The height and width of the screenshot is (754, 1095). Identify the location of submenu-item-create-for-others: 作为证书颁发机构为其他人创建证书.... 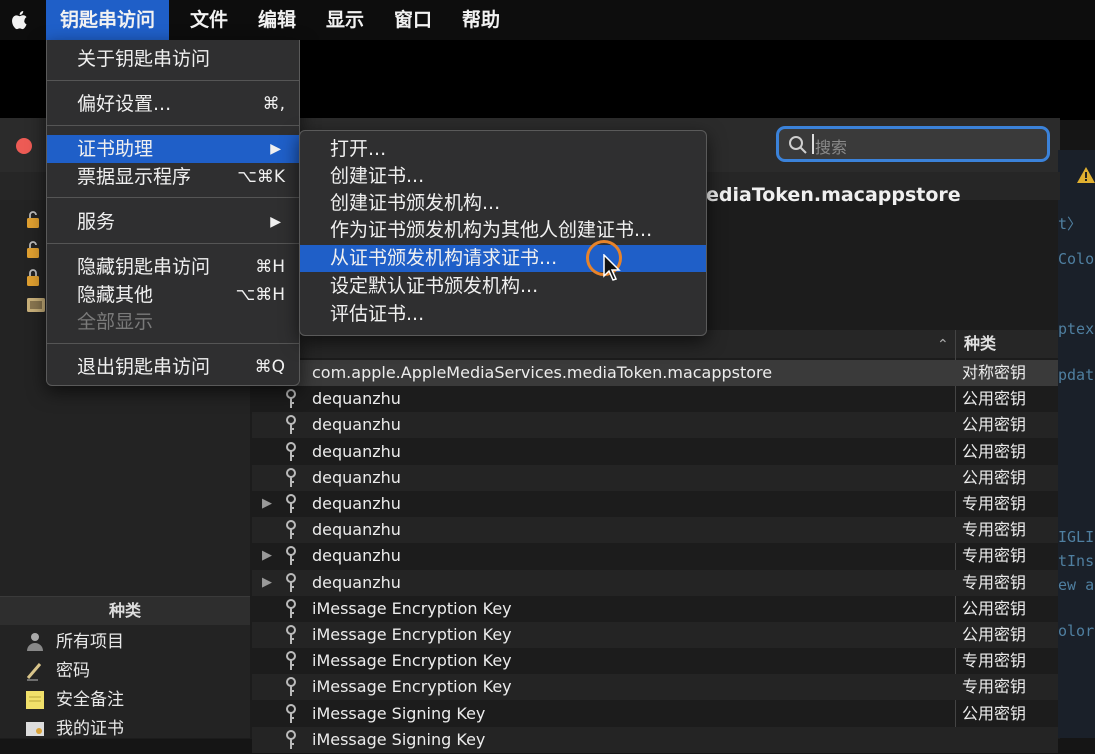
(503, 230).